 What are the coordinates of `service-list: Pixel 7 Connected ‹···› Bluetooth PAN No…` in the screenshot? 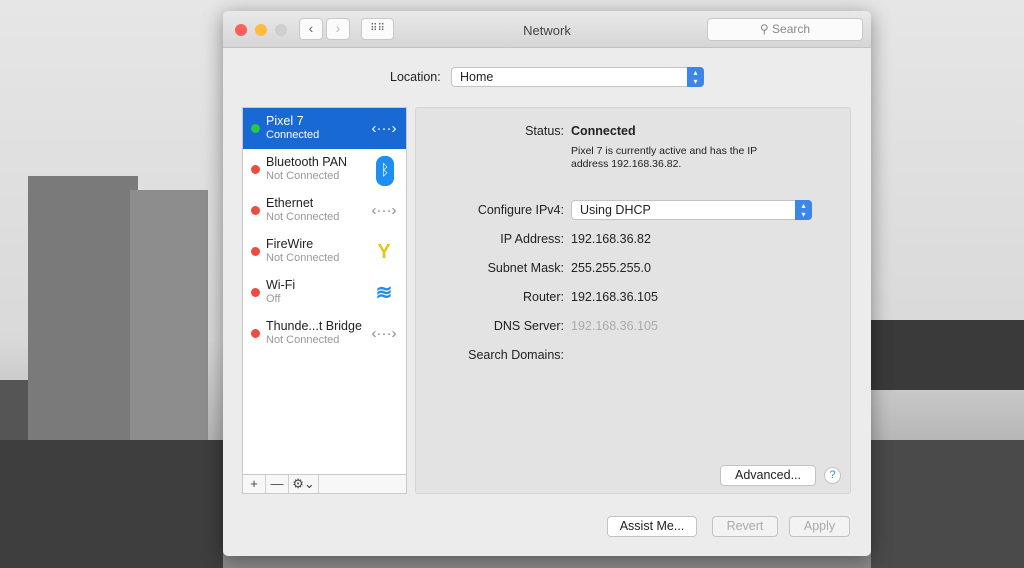 It's located at (324, 300).